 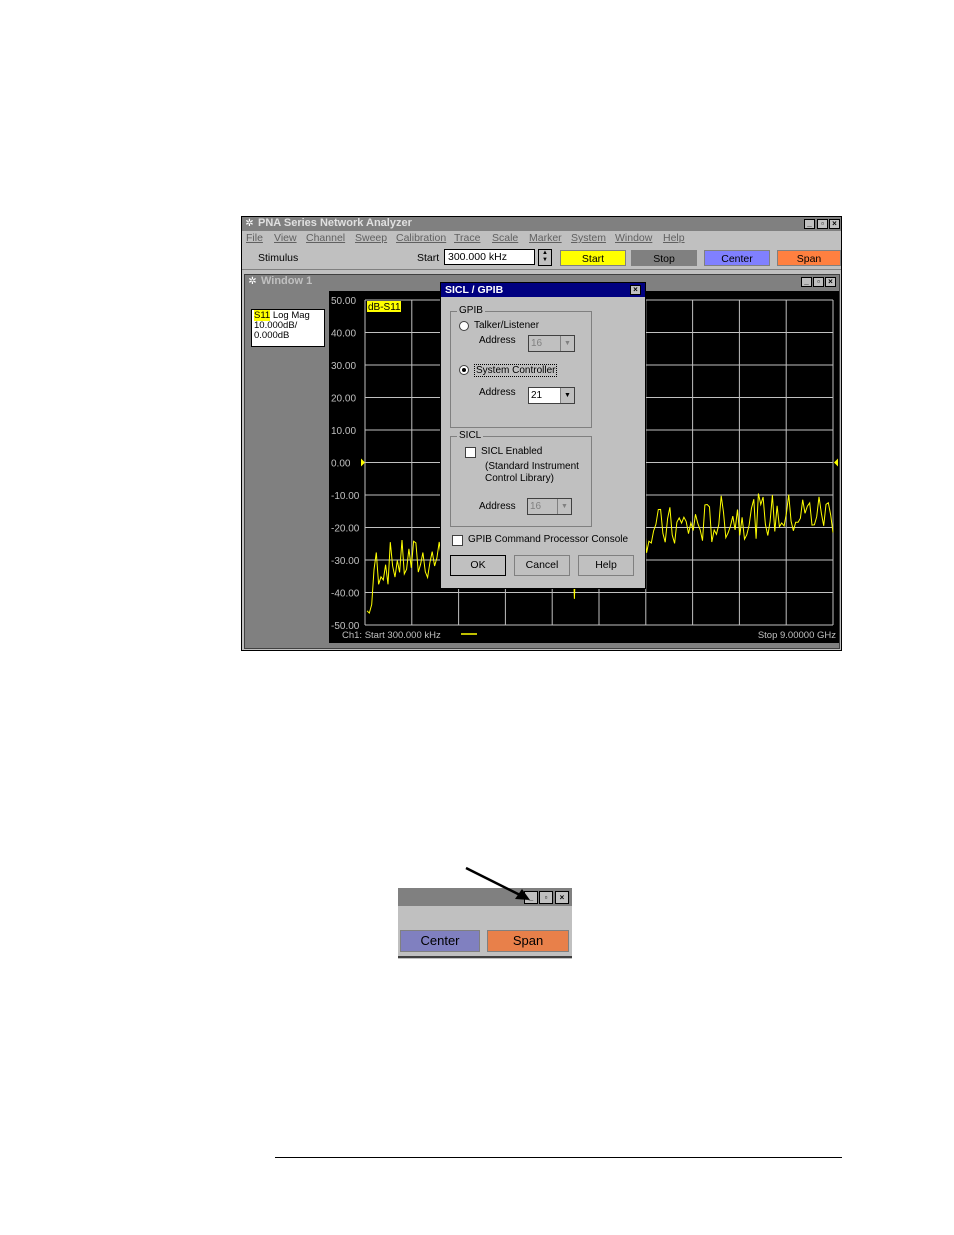 What do you see at coordinates (822, 224) in the screenshot?
I see `restore-icon: ▫` at bounding box center [822, 224].